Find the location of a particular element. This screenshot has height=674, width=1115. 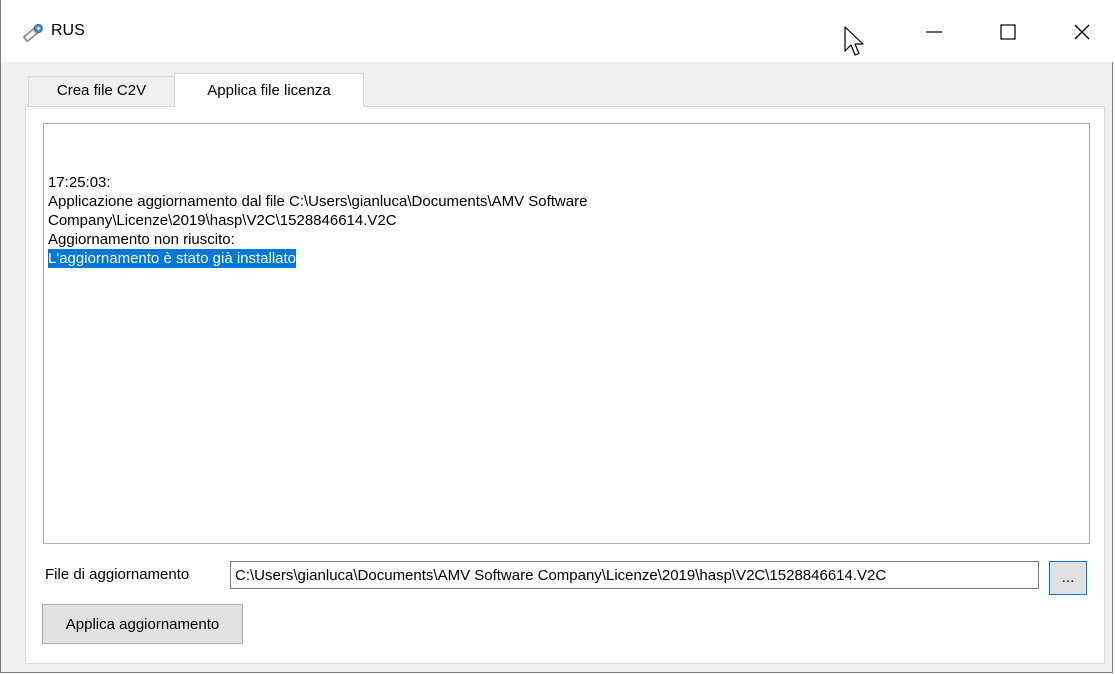

close-button is located at coordinates (1082, 32).